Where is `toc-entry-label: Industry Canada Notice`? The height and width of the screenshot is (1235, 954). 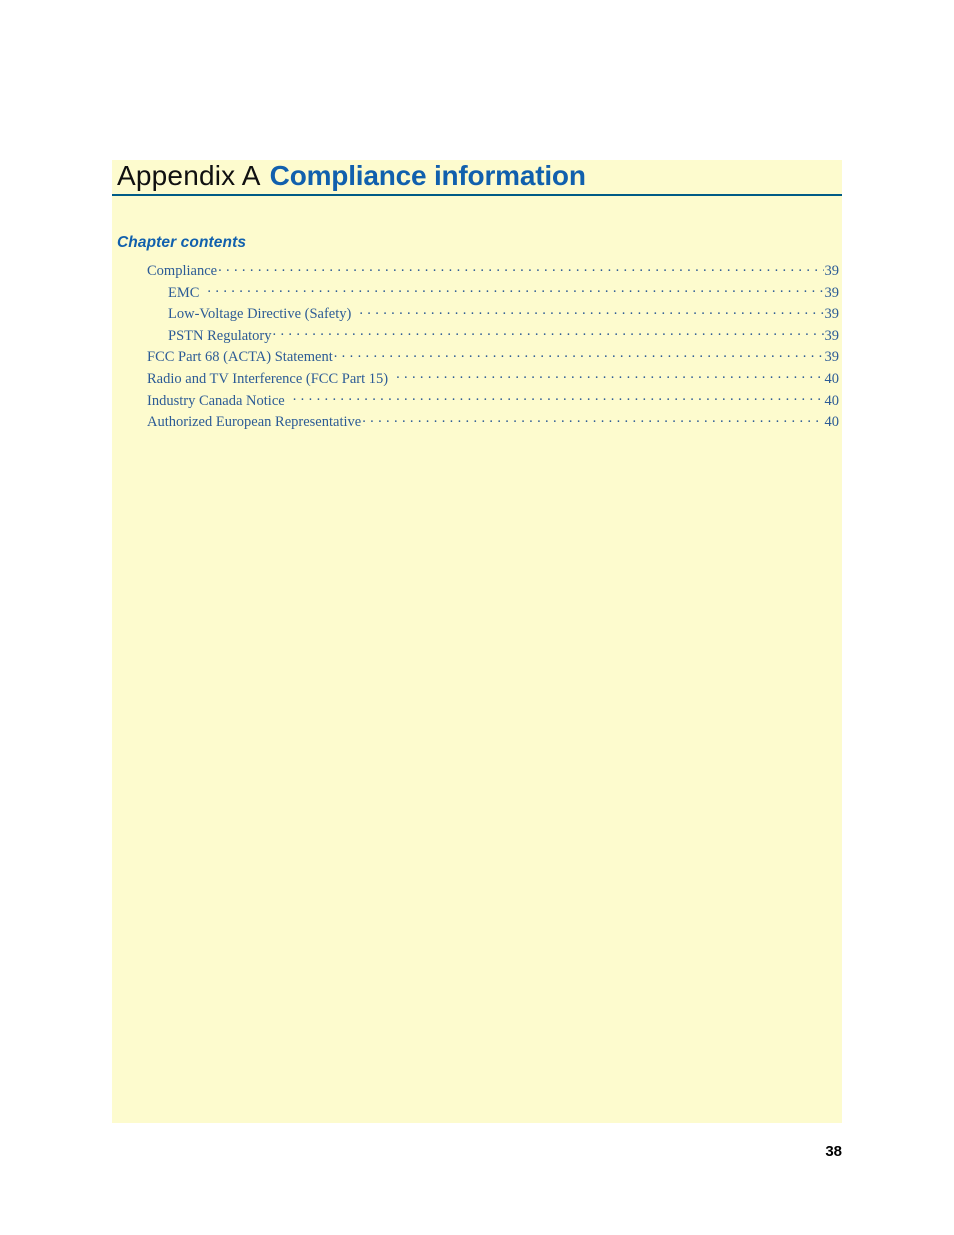
toc-entry-label: Industry Canada Notice is located at coordinates (216, 400).